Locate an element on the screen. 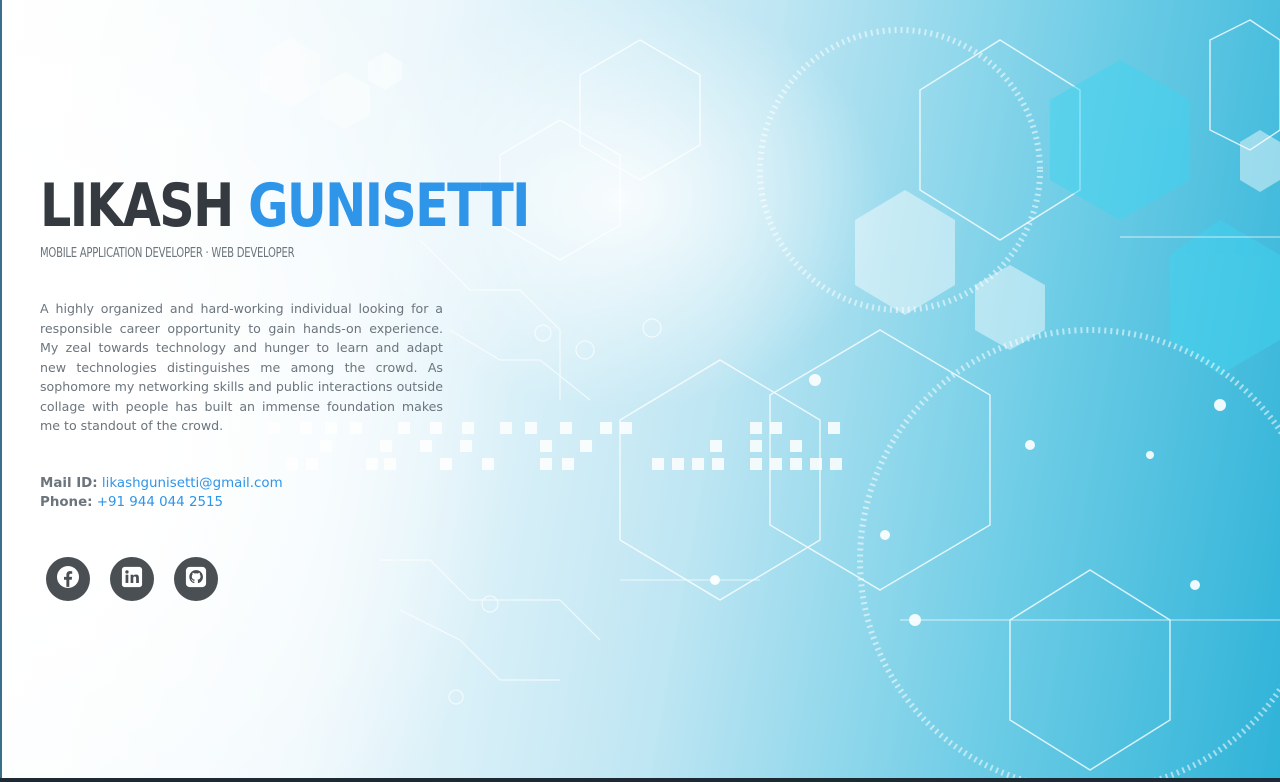 The height and width of the screenshot is (782, 1280). phone-label: Phone: is located at coordinates (66, 502).